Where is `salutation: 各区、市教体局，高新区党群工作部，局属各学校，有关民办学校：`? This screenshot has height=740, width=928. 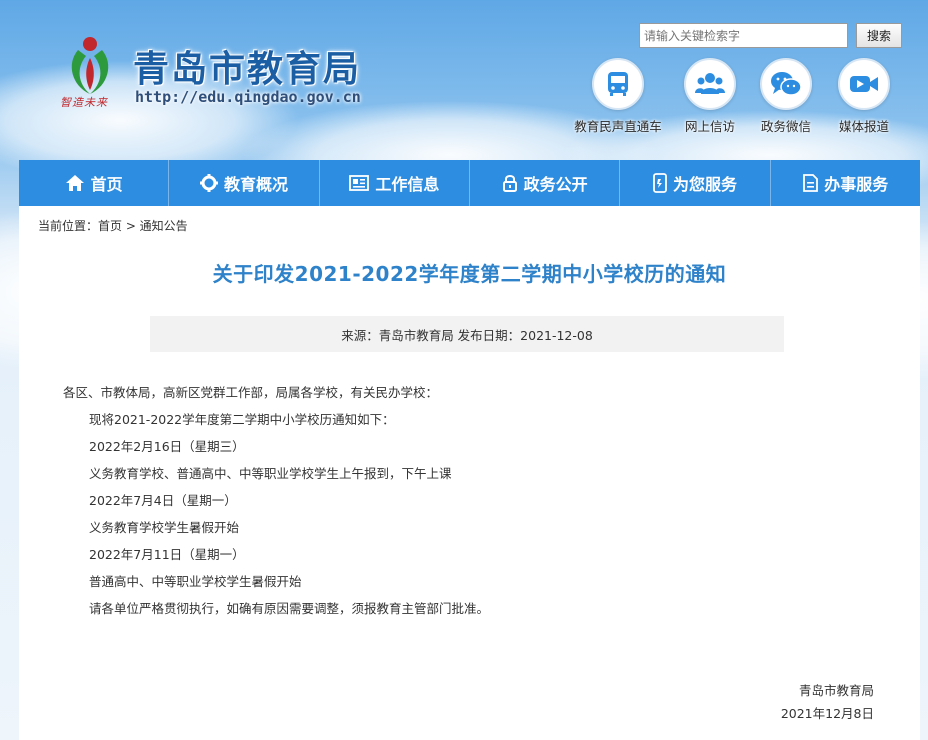
salutation: 各区、市教体局，高新区党群工作部，局属各学校，有关民办学校： is located at coordinates (251, 392).